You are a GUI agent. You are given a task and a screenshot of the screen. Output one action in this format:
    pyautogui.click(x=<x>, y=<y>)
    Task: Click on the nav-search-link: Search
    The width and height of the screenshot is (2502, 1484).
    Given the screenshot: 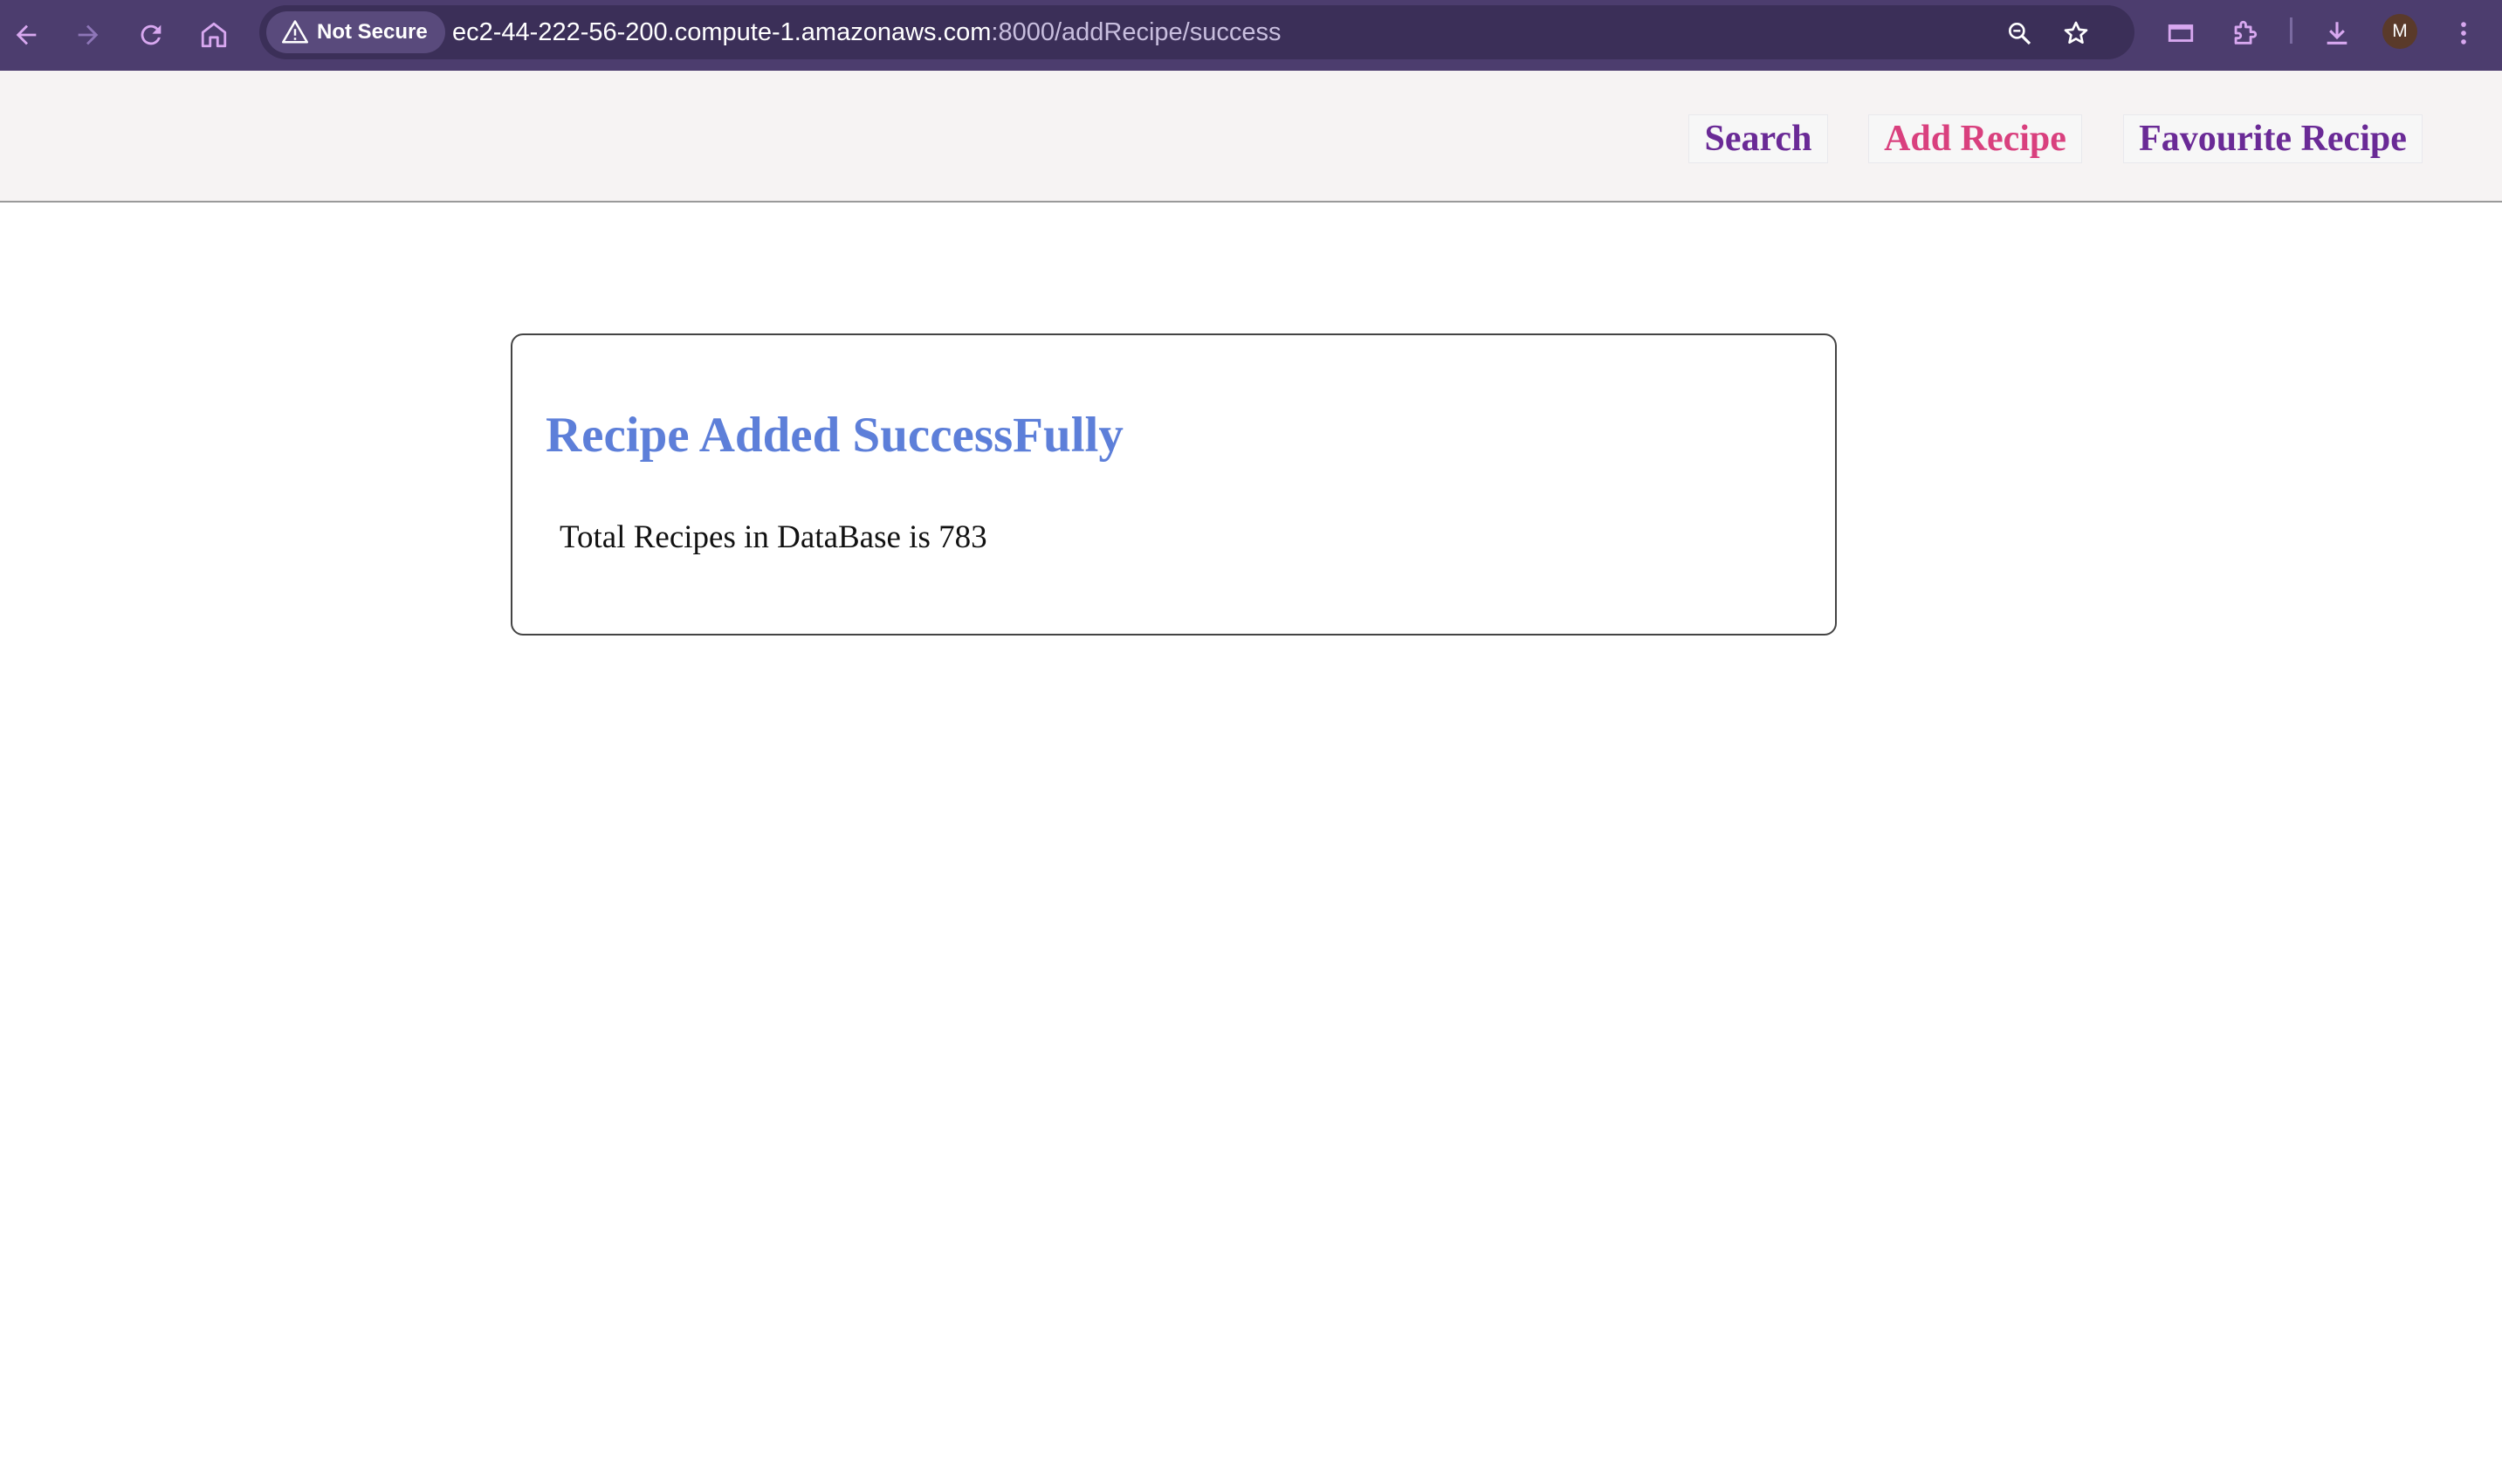 What is the action you would take?
    pyautogui.click(x=1758, y=139)
    